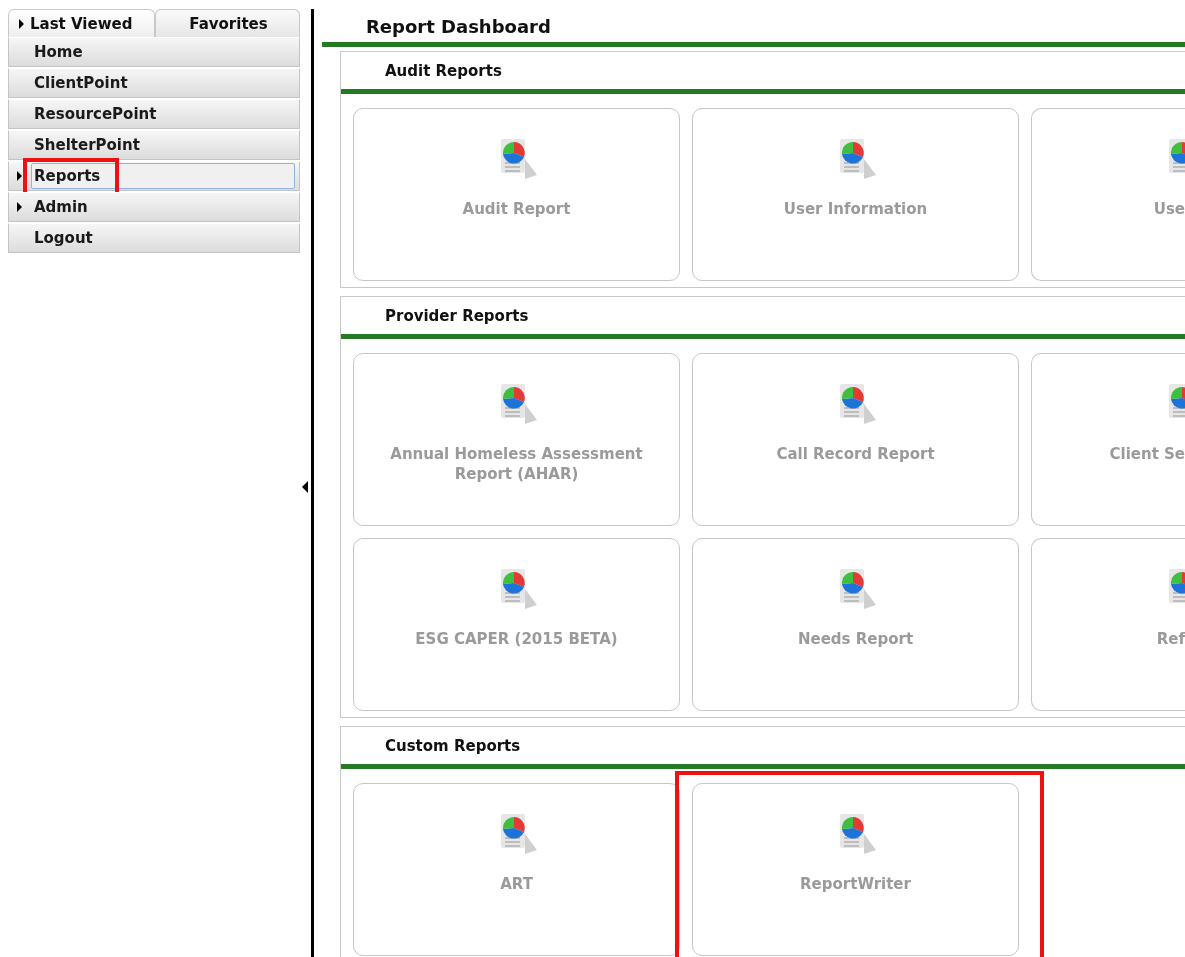 Image resolution: width=1185 pixels, height=957 pixels. What do you see at coordinates (855, 639) in the screenshot?
I see `card-label: Needs Report` at bounding box center [855, 639].